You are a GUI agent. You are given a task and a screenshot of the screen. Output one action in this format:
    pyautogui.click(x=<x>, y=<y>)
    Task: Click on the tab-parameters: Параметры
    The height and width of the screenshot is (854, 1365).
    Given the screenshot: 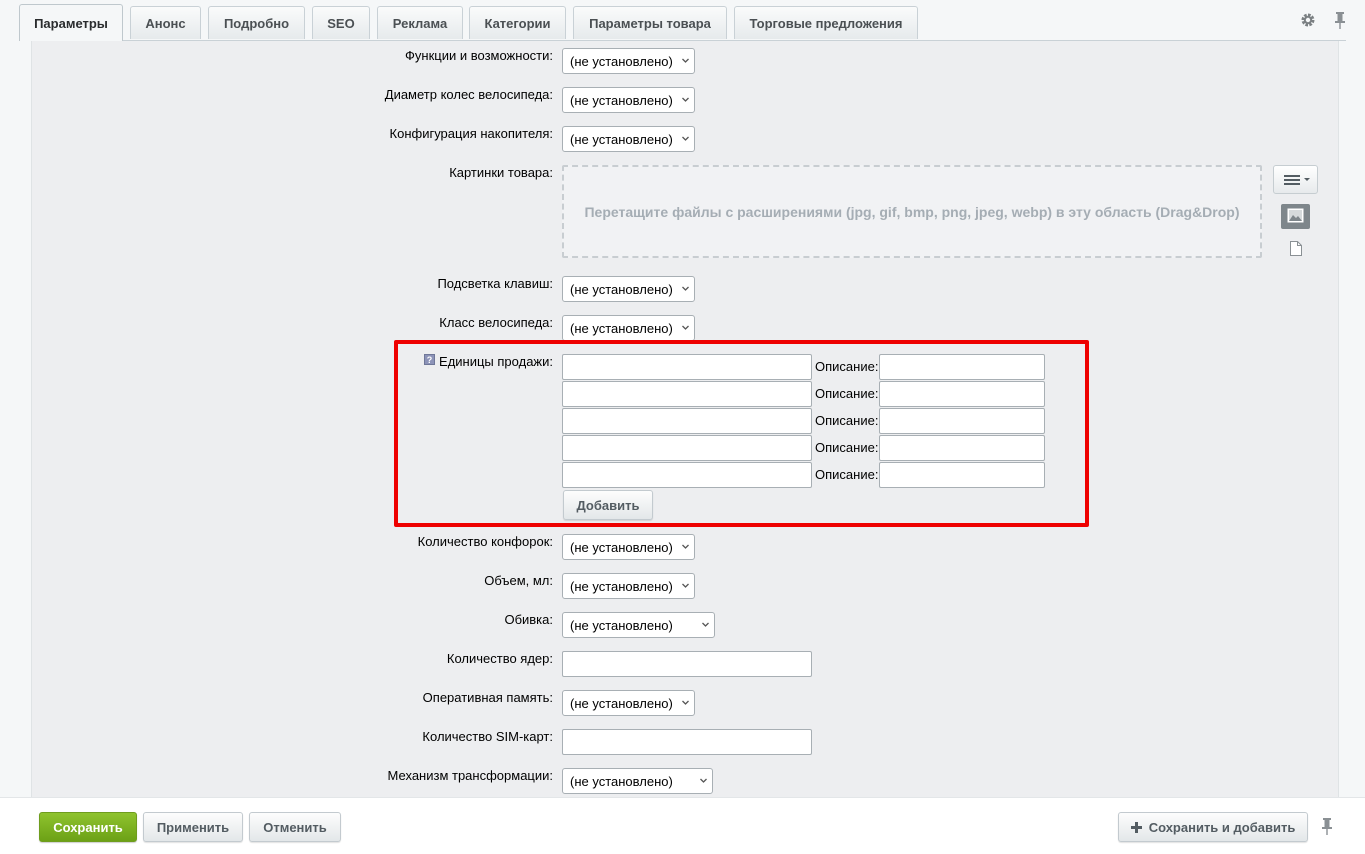 What is the action you would take?
    pyautogui.click(x=71, y=22)
    